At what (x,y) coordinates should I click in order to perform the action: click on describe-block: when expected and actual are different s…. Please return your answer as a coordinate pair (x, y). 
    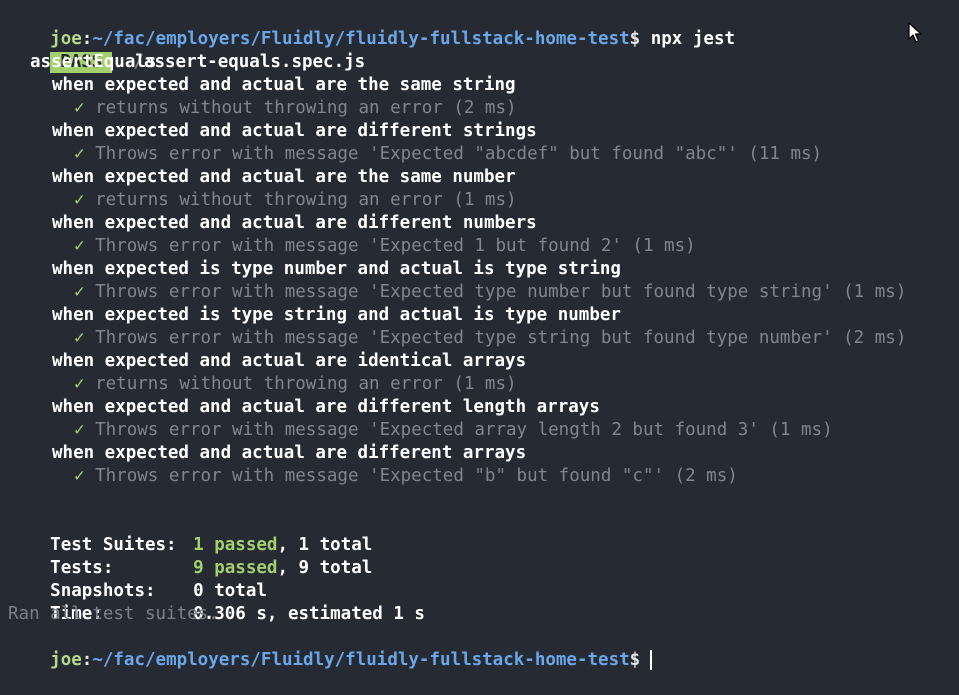
    Looking at the image, I should click on (294, 131).